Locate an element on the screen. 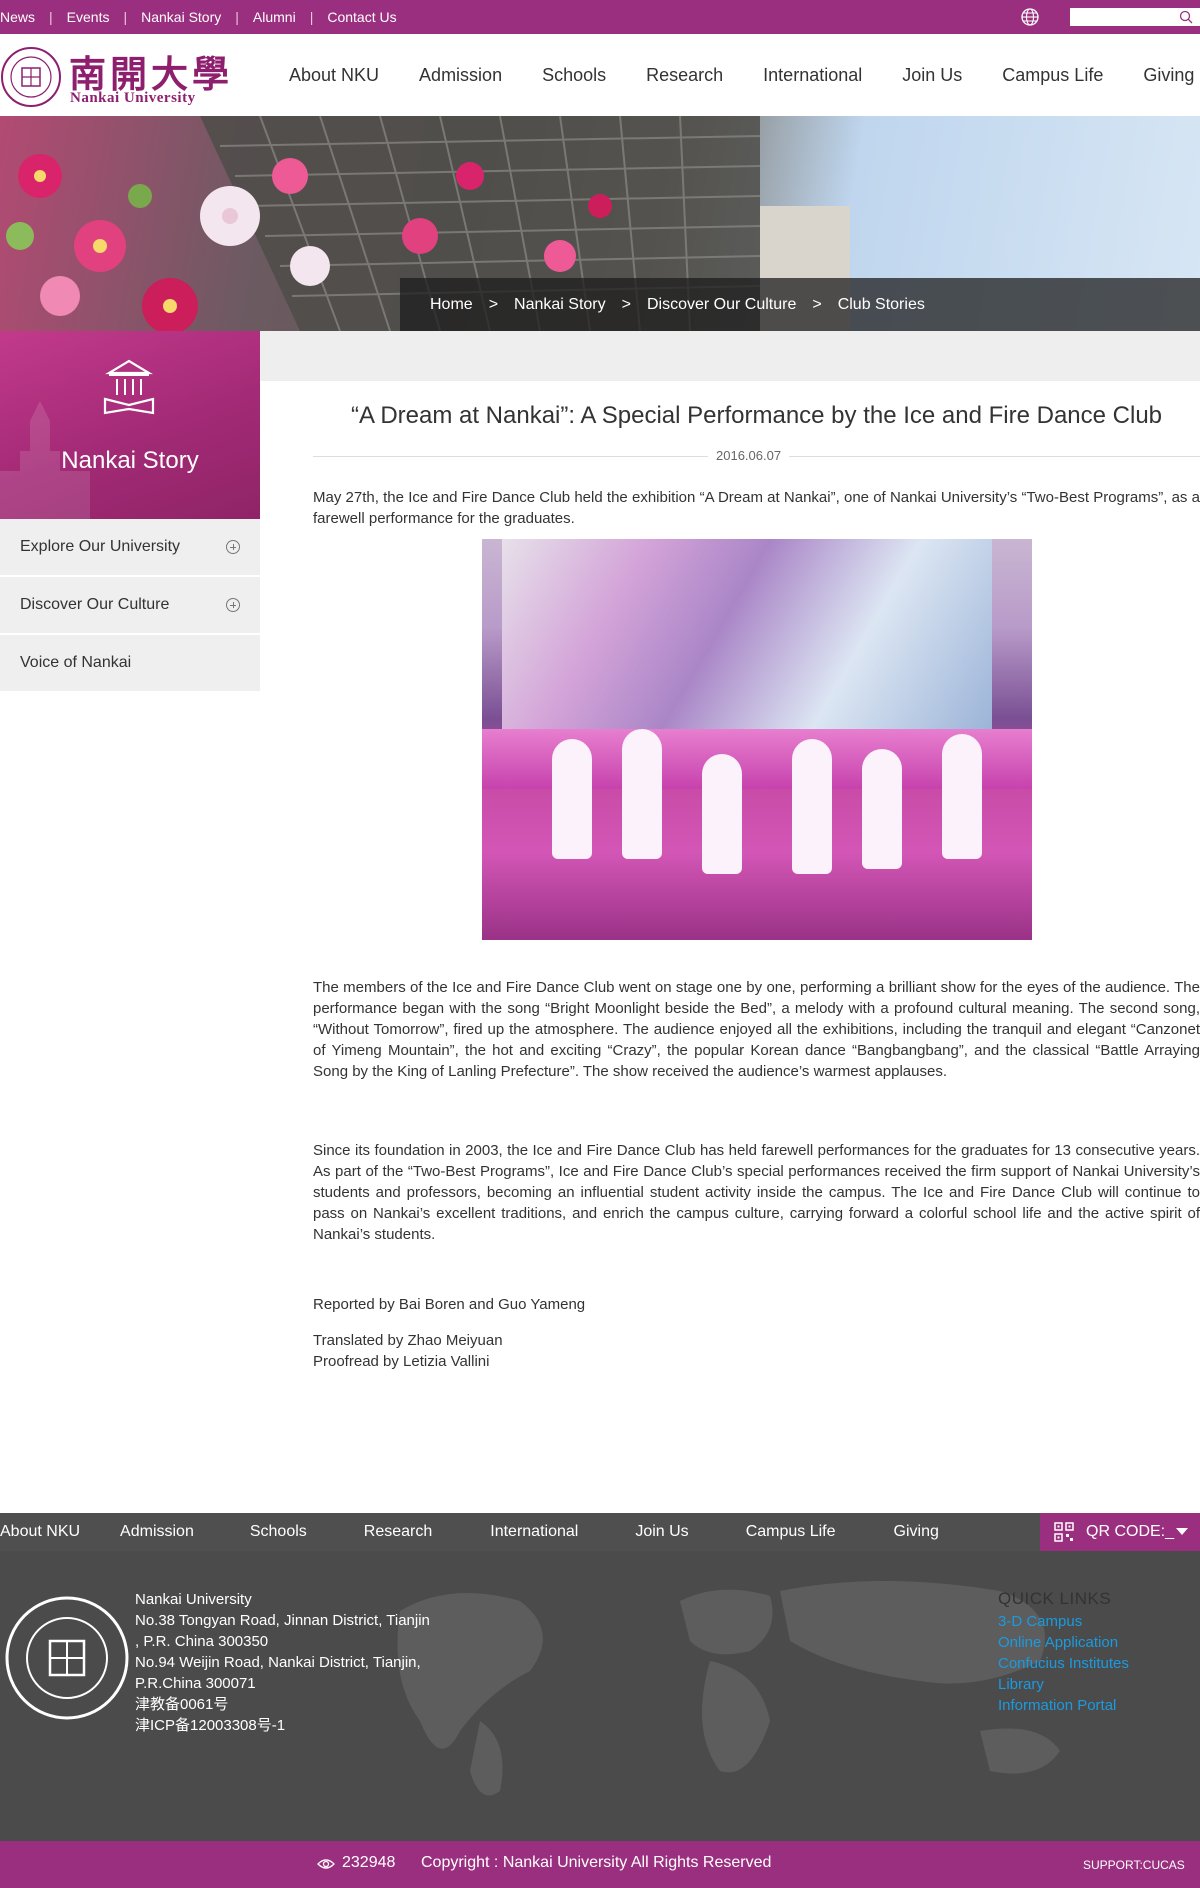 This screenshot has height=1888, width=1200. sidebar-item-label: Voice of Nankai is located at coordinates (76, 662).